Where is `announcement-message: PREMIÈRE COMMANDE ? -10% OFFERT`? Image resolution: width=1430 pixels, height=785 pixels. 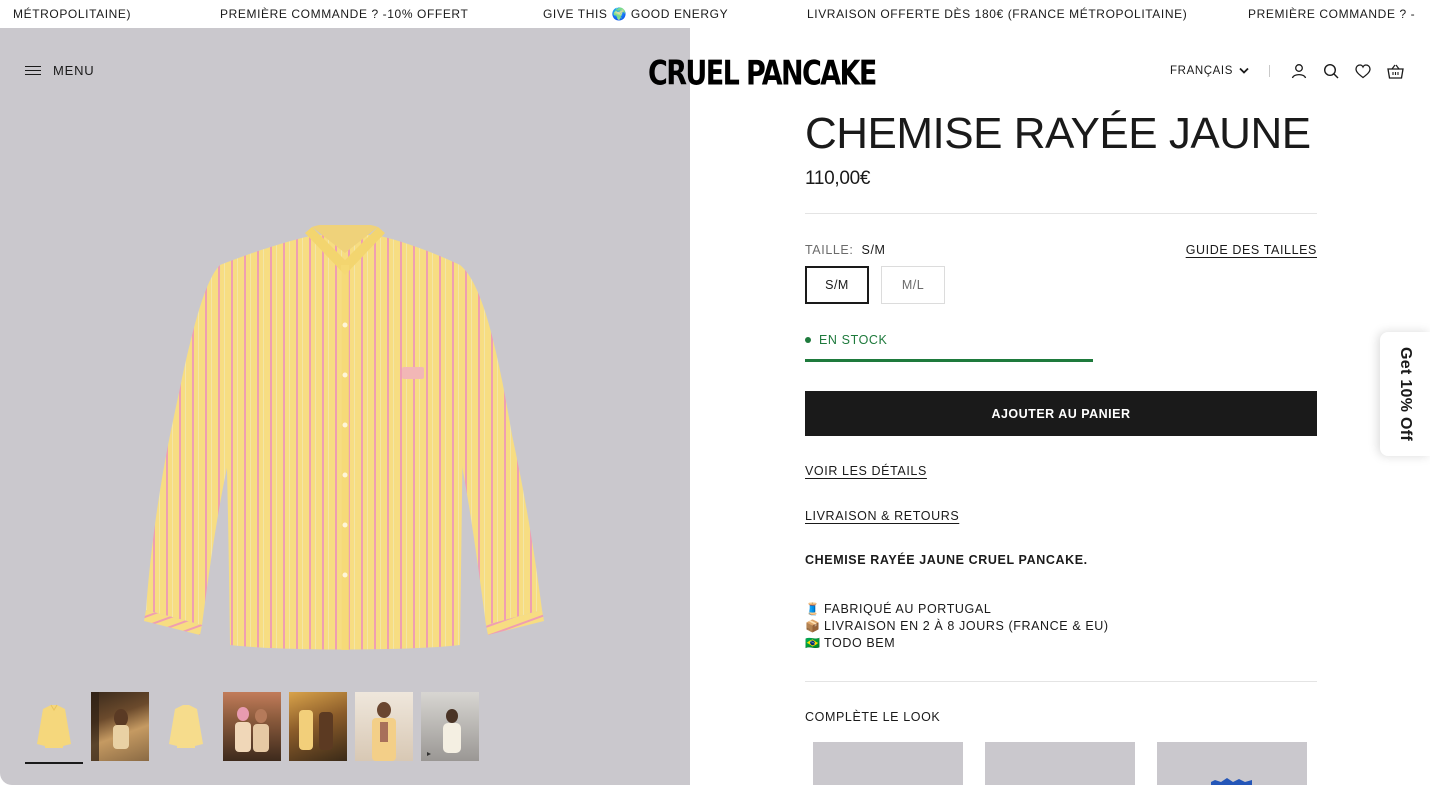
announcement-message: PREMIÈRE COMMANDE ? -10% OFFERT is located at coordinates (344, 14).